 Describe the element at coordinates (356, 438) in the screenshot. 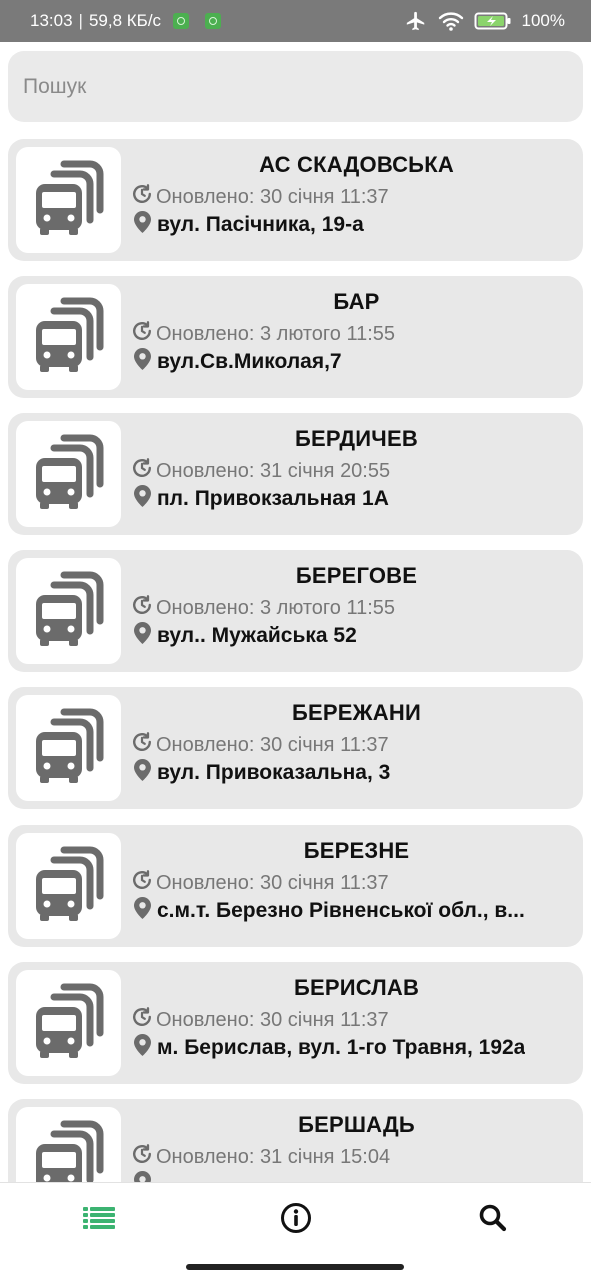

I see `station-name: БЕРДИЧЕВ` at that location.